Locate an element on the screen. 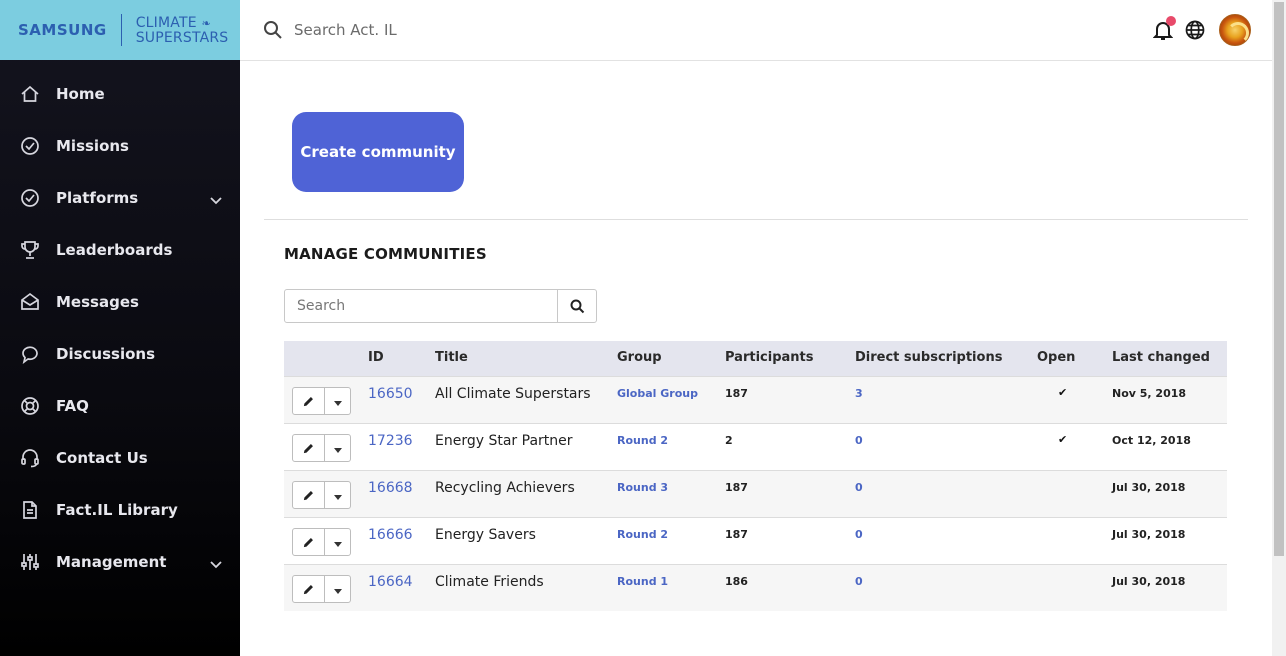 This screenshot has width=1286, height=656. manage-communities-title: MANAGE COMMUNITIES is located at coordinates (385, 254).